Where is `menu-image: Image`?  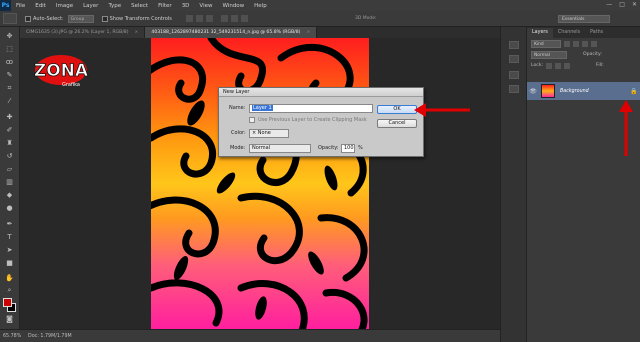
menu-image: Image is located at coordinates (64, 6).